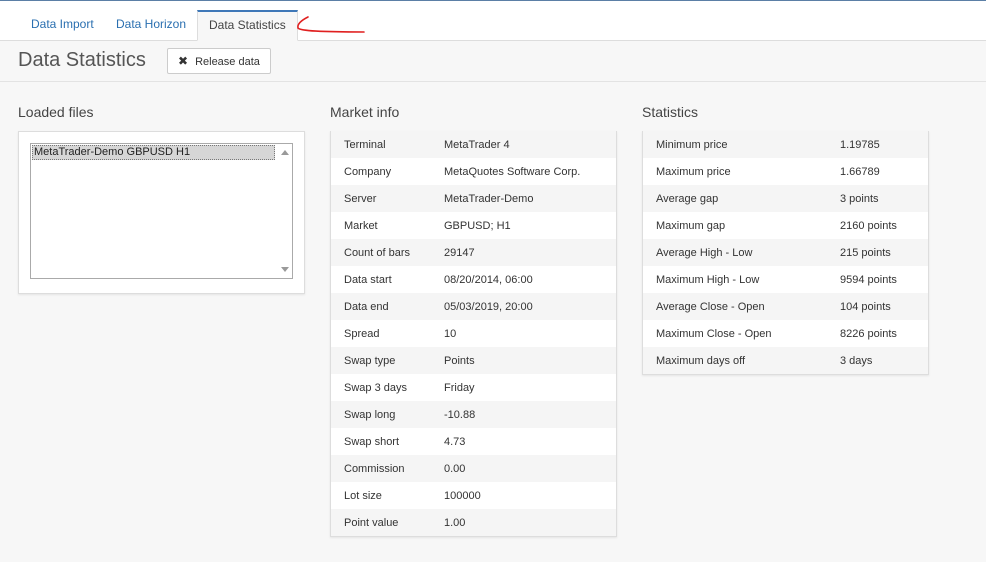  I want to click on table-row: Average gap 3 points, so click(785, 198).